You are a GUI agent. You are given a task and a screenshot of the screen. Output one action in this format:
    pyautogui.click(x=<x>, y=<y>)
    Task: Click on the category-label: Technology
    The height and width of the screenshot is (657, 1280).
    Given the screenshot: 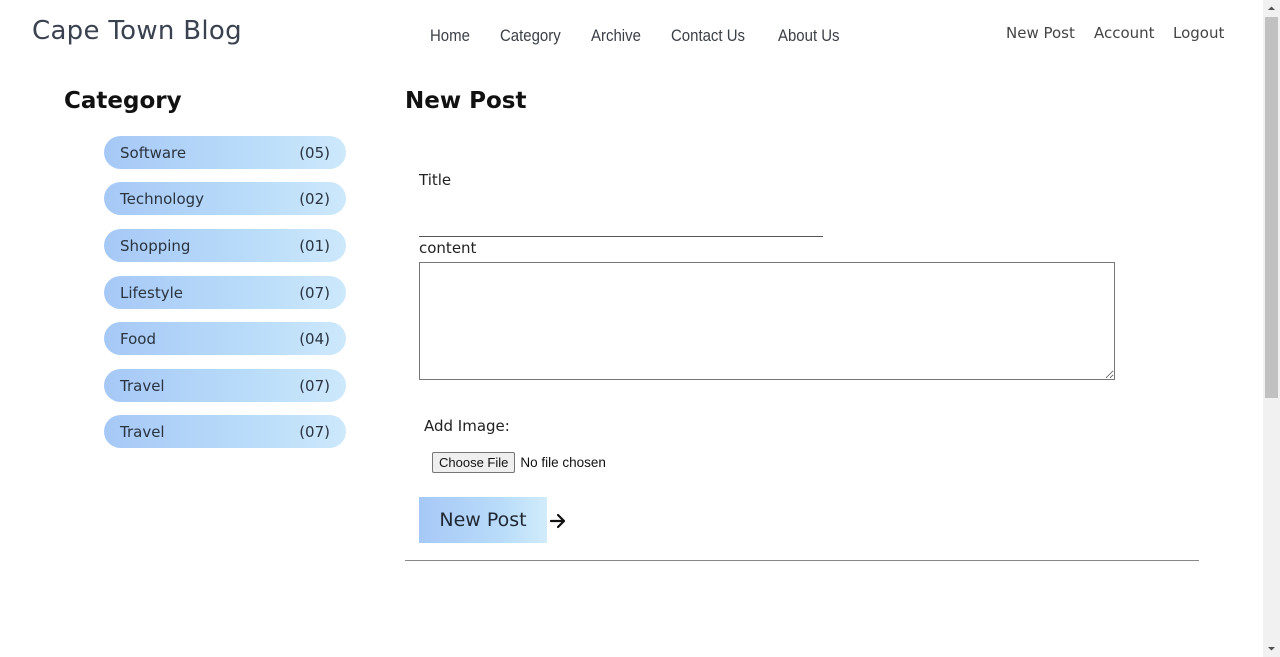 What is the action you would take?
    pyautogui.click(x=162, y=198)
    